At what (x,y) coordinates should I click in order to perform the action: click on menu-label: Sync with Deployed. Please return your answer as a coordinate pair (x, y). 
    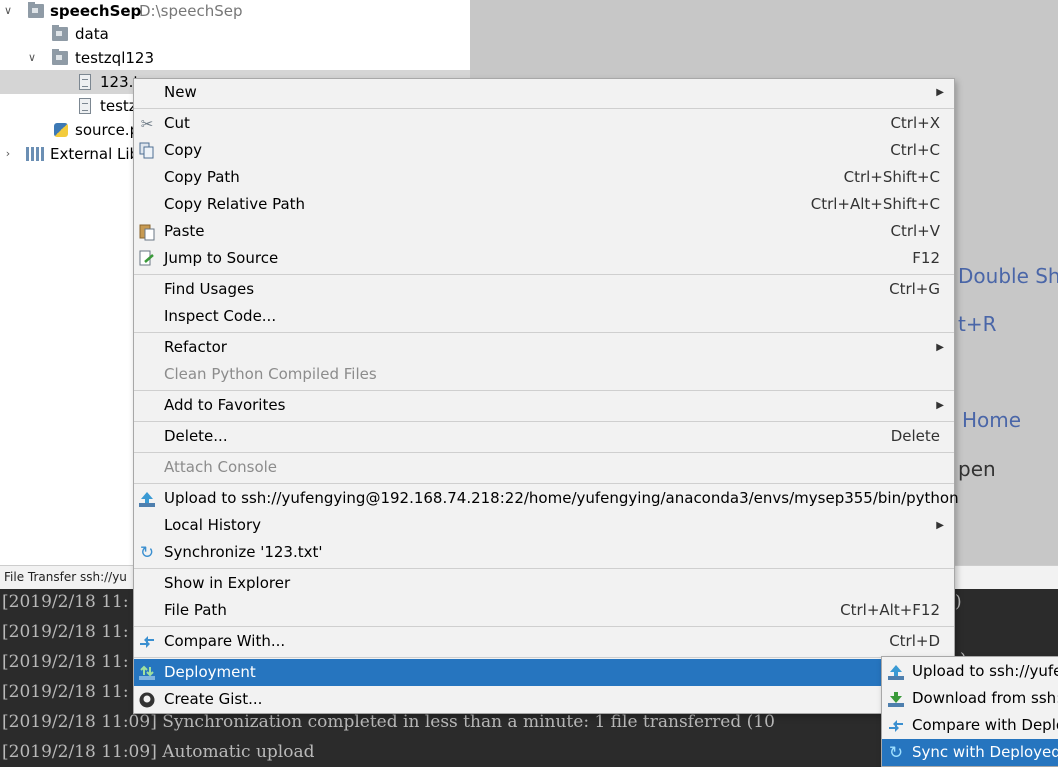
    Looking at the image, I should click on (985, 752).